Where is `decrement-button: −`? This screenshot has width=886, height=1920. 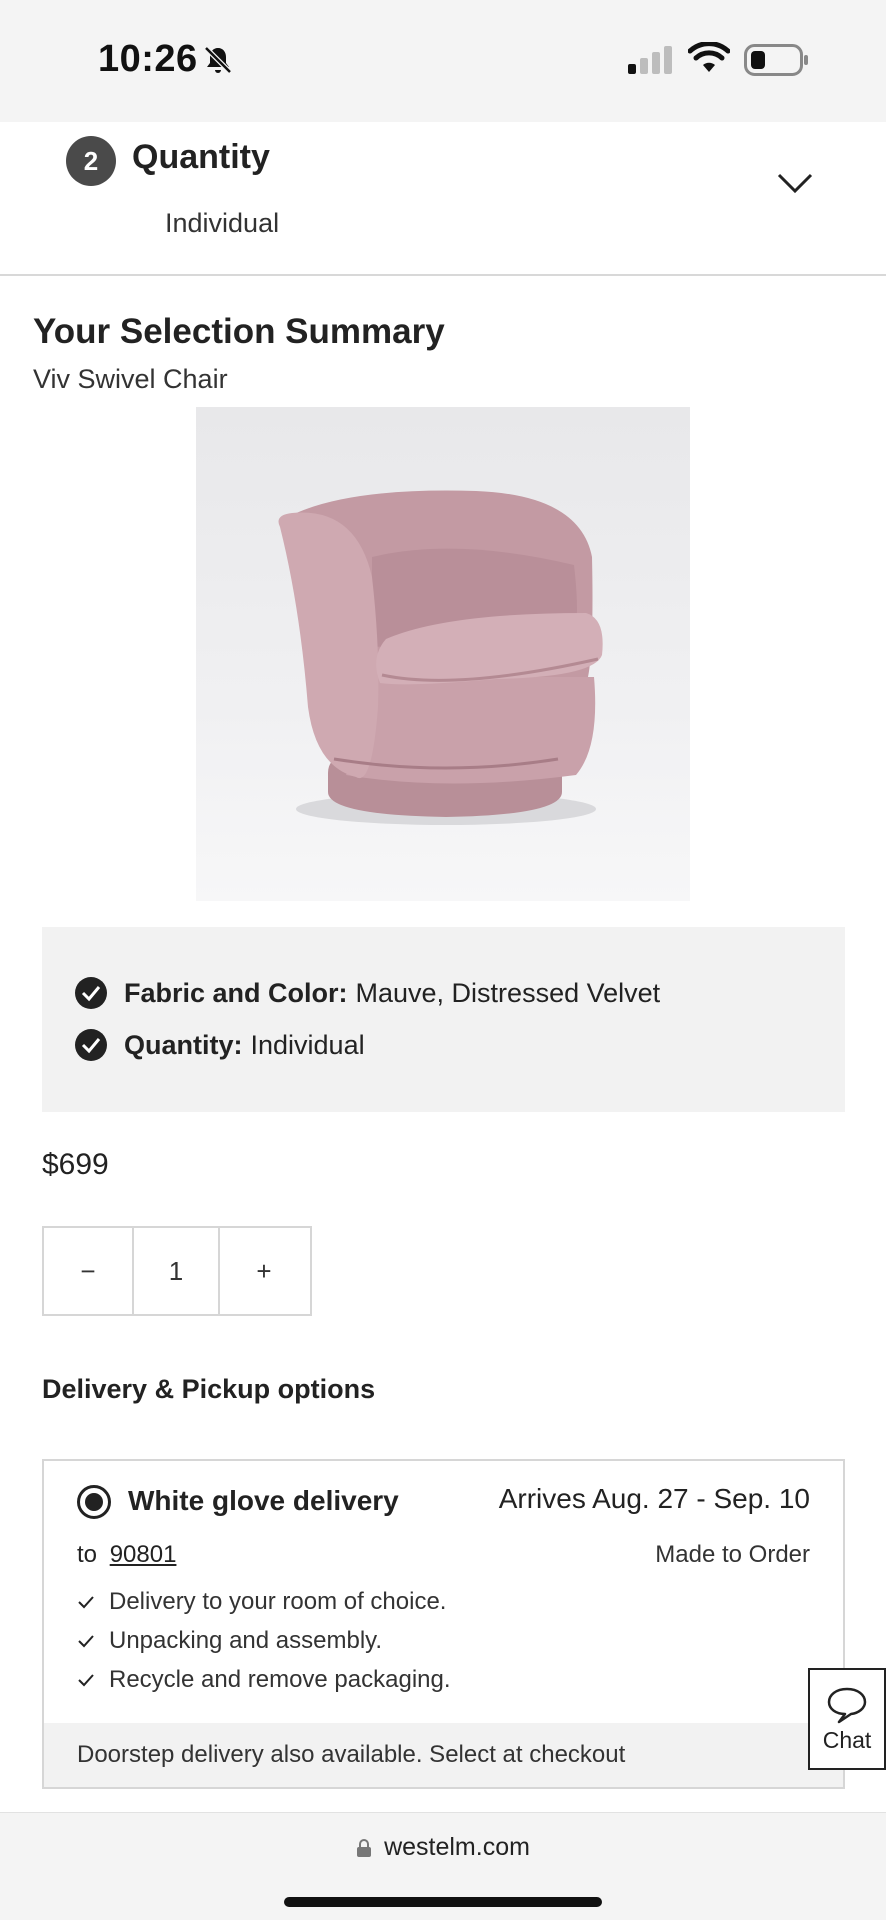
decrement-button: − is located at coordinates (88, 1271).